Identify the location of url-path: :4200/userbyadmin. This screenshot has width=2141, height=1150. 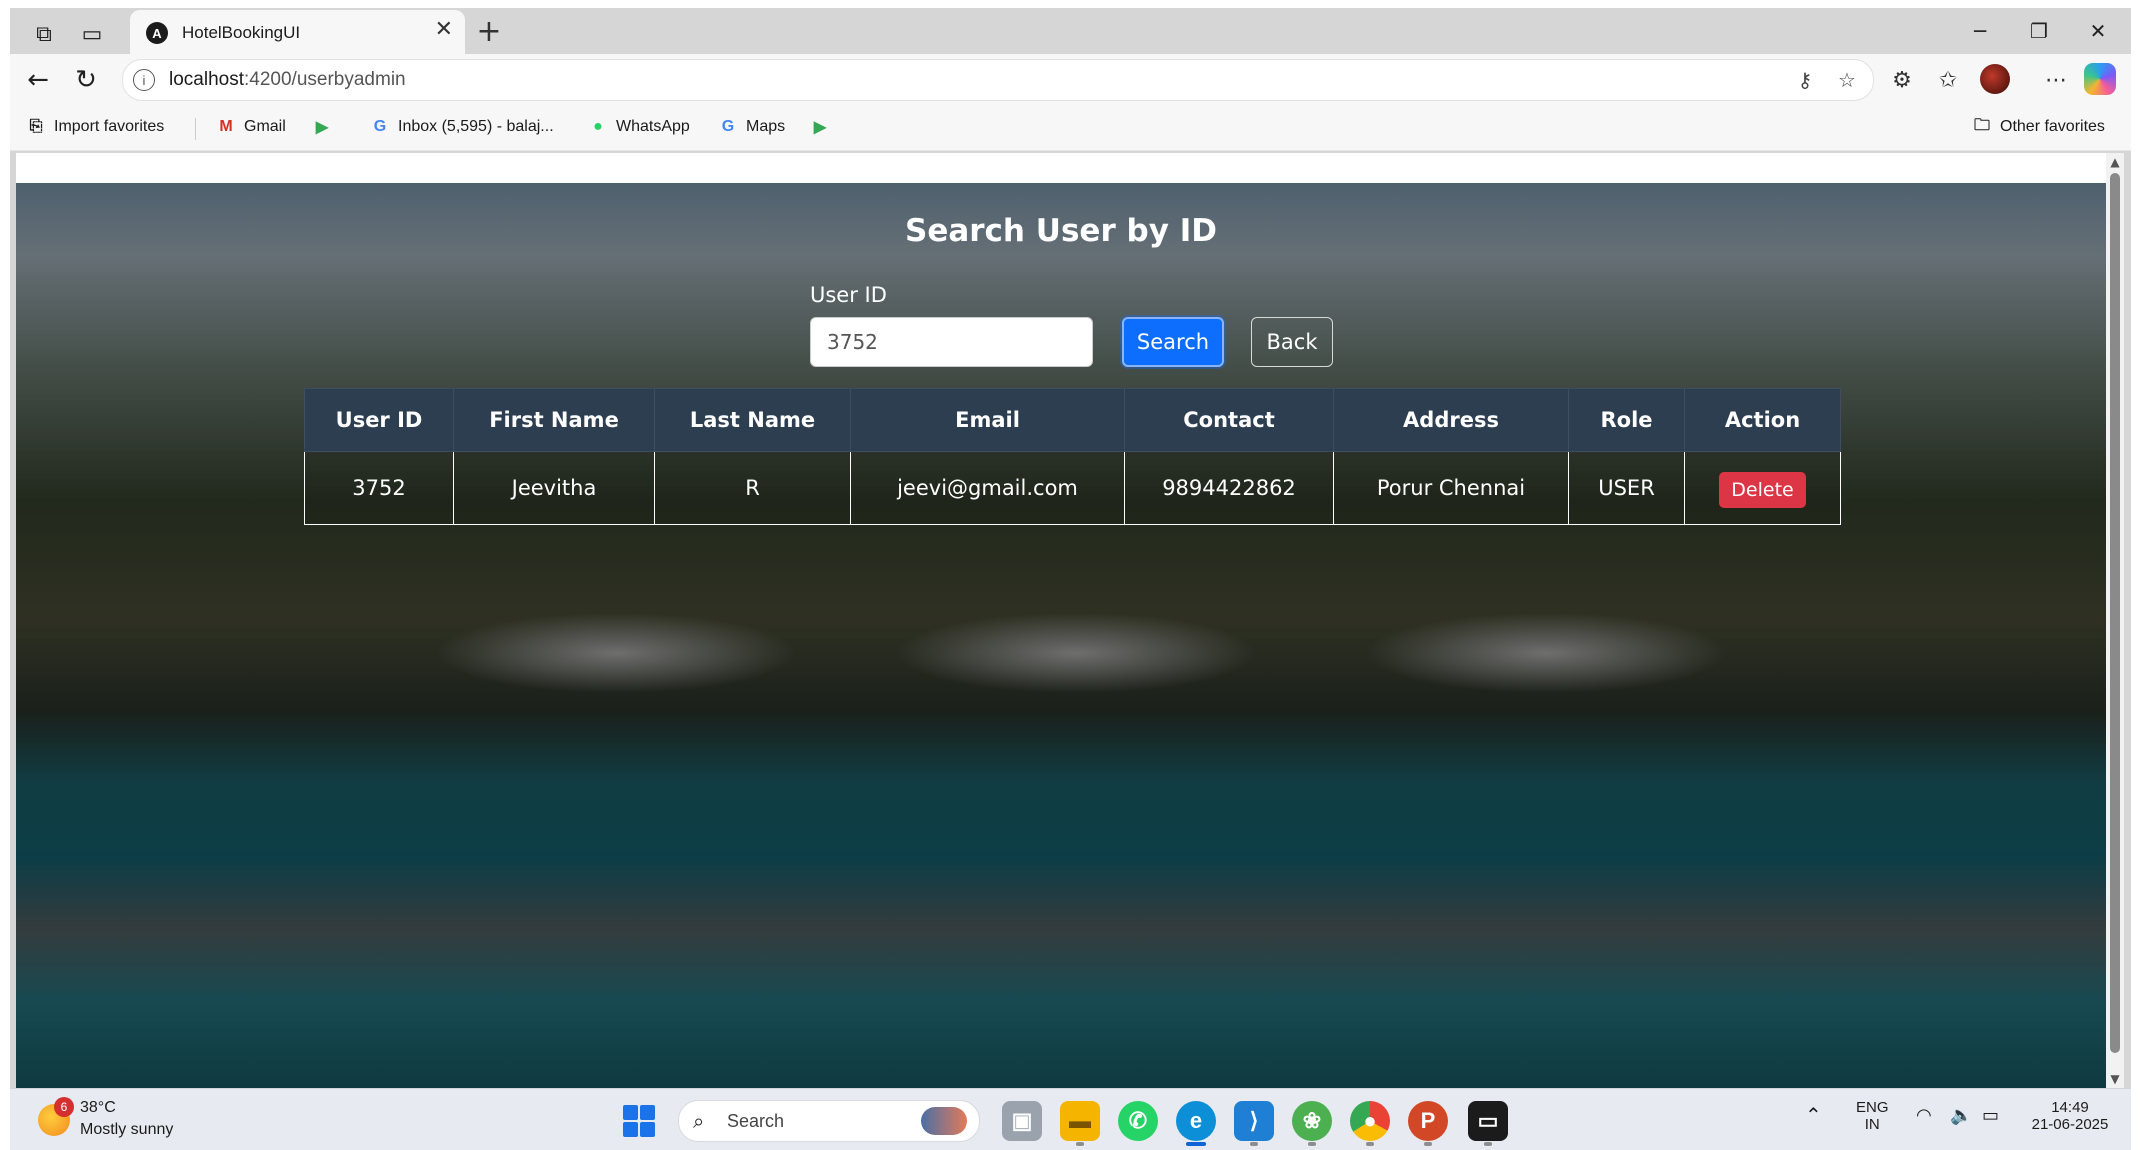
(325, 79).